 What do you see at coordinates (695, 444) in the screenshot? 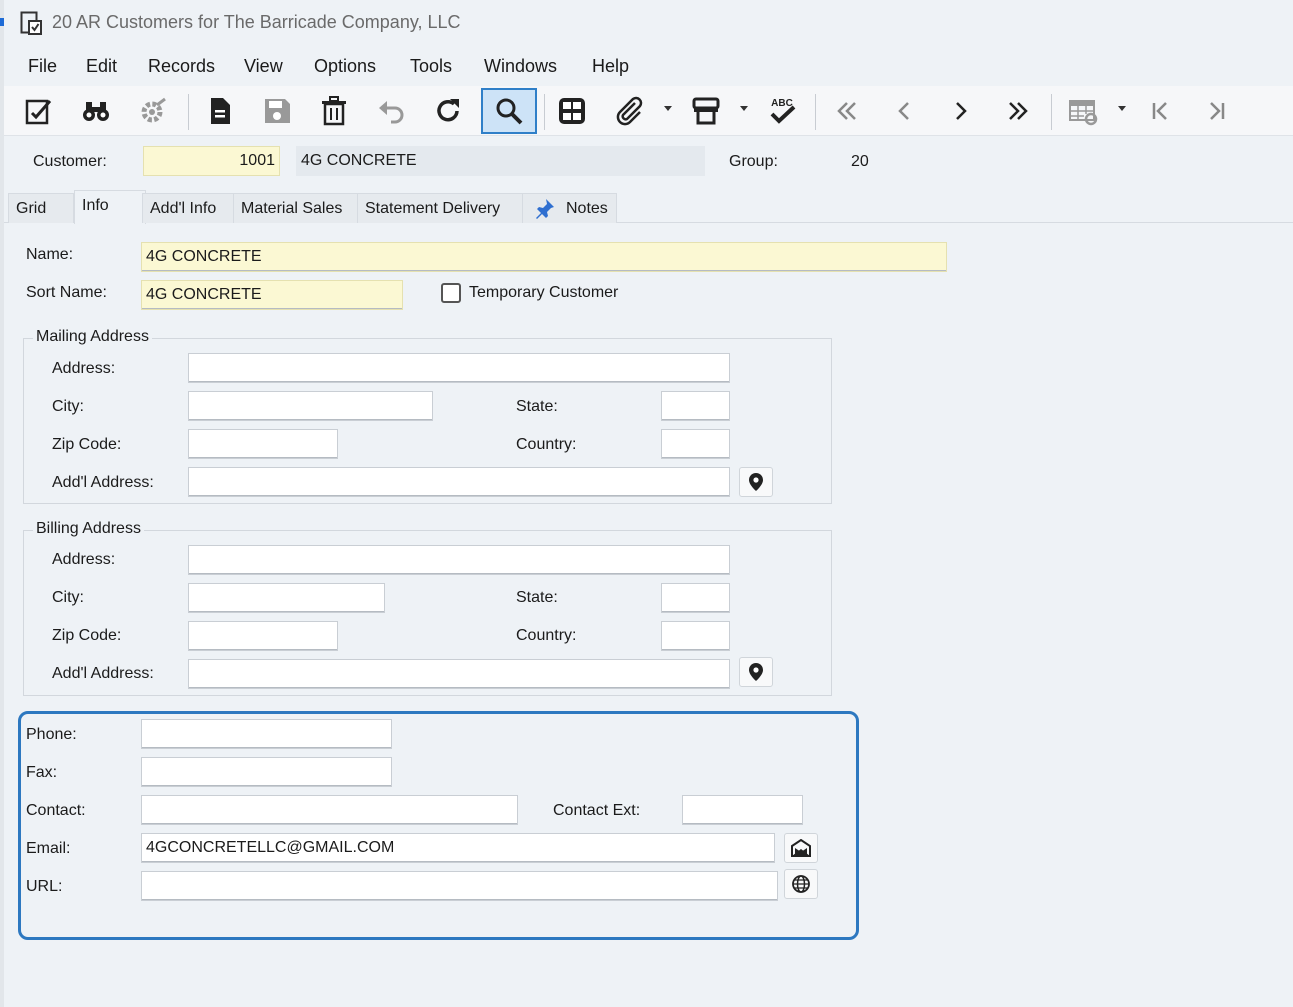
I see `mailing-country-field` at bounding box center [695, 444].